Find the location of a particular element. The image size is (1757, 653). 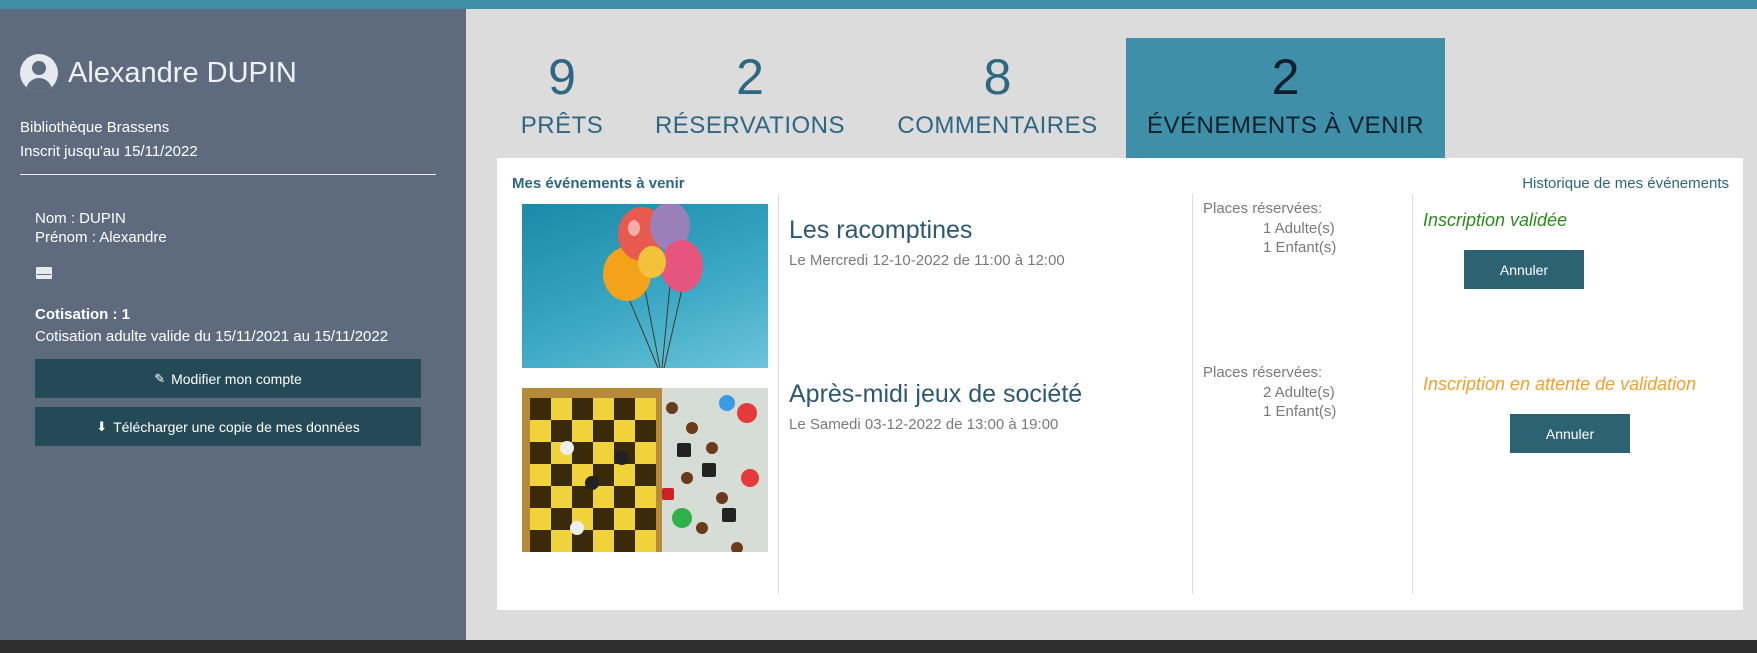

top-accent-bar is located at coordinates (878, 4).